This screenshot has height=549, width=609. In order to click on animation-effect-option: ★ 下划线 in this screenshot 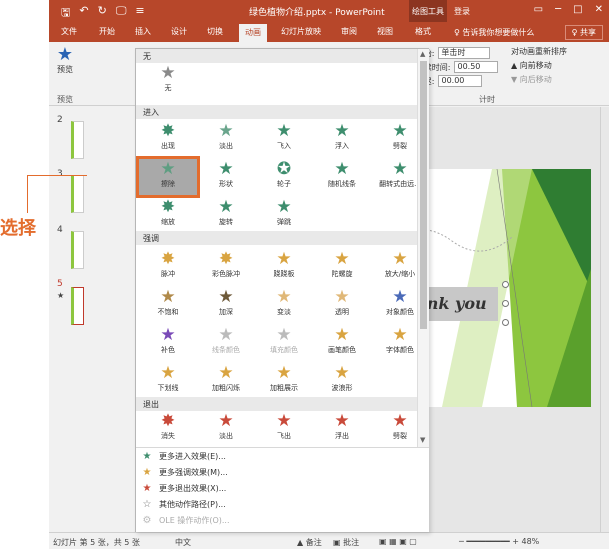, I will do `click(168, 381)`.